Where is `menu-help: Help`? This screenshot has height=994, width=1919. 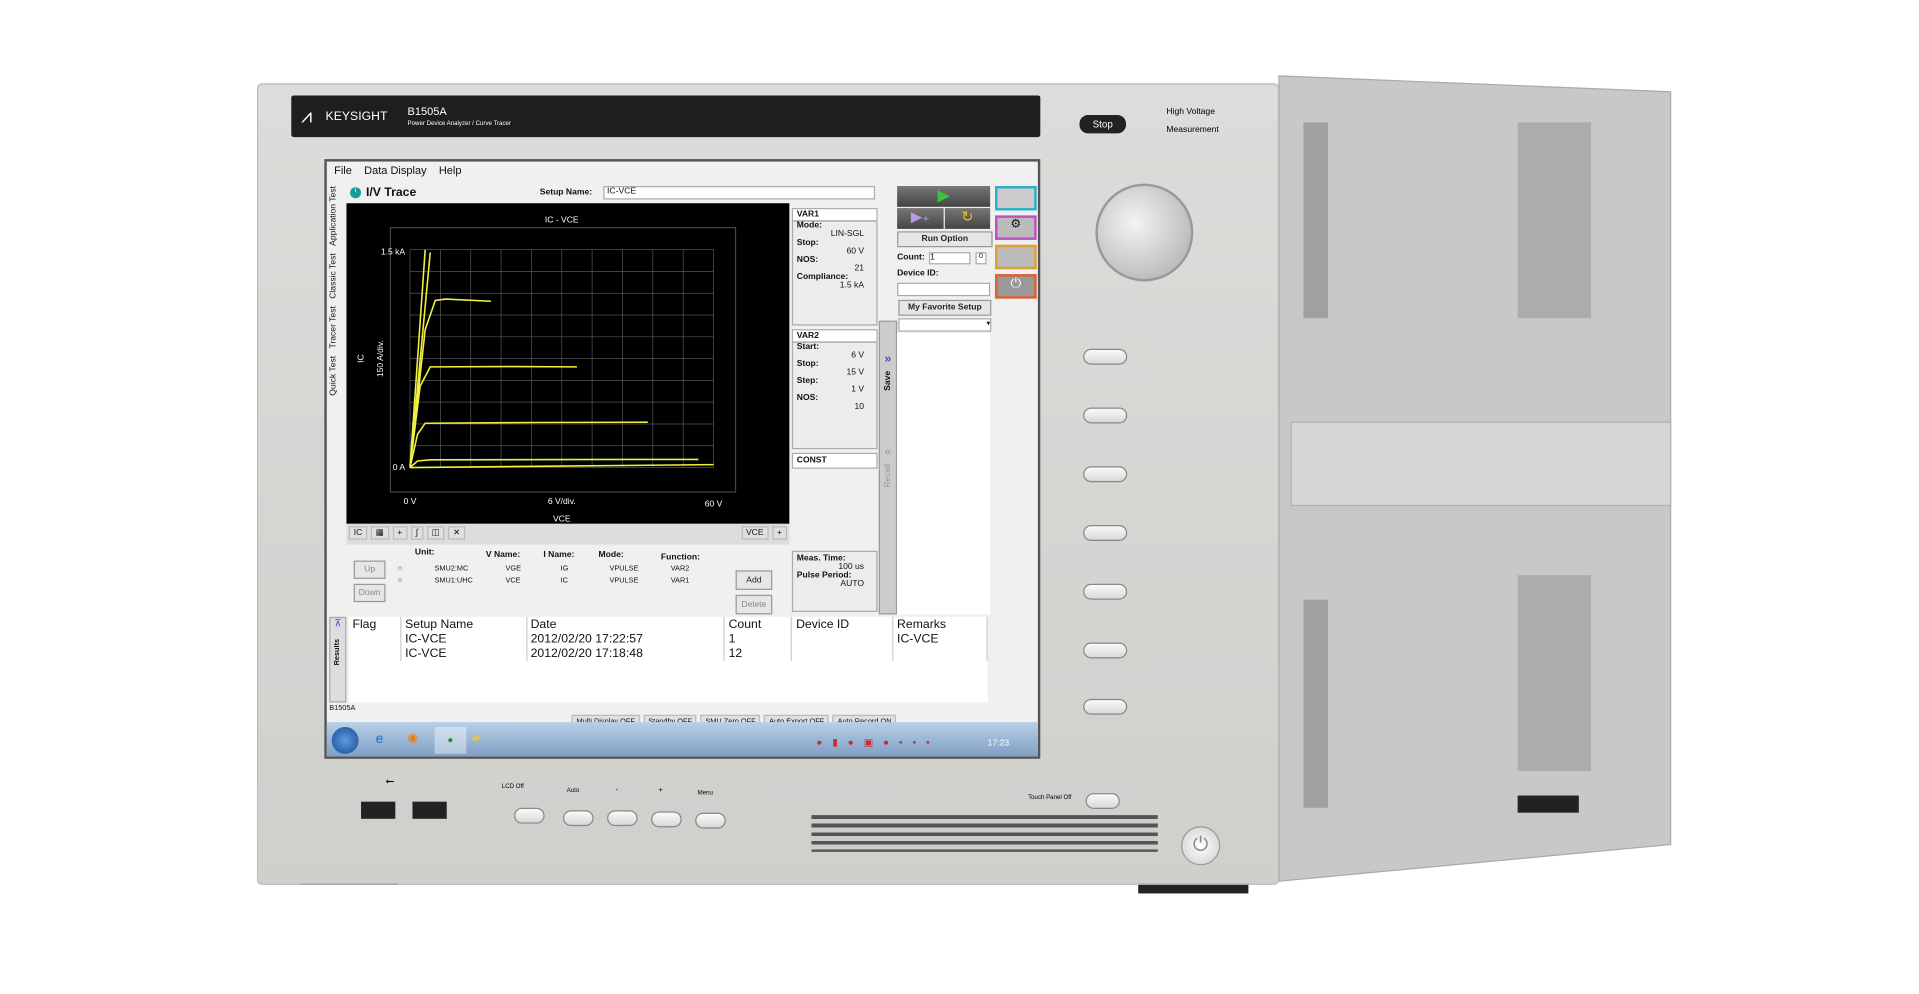 menu-help: Help is located at coordinates (450, 170).